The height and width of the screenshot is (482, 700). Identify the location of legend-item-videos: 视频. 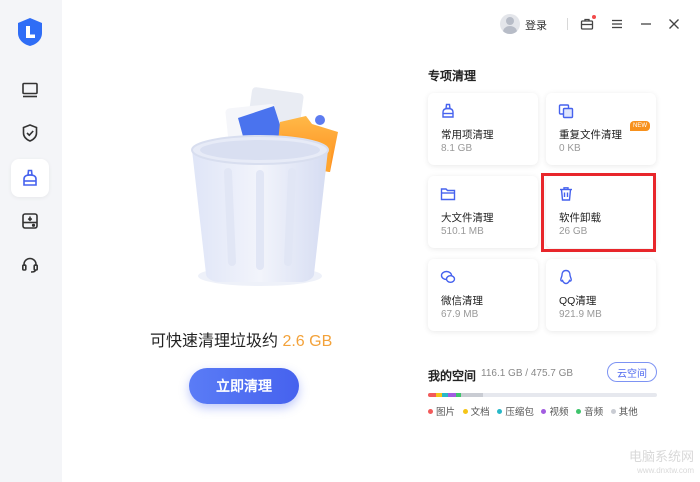
(554, 411).